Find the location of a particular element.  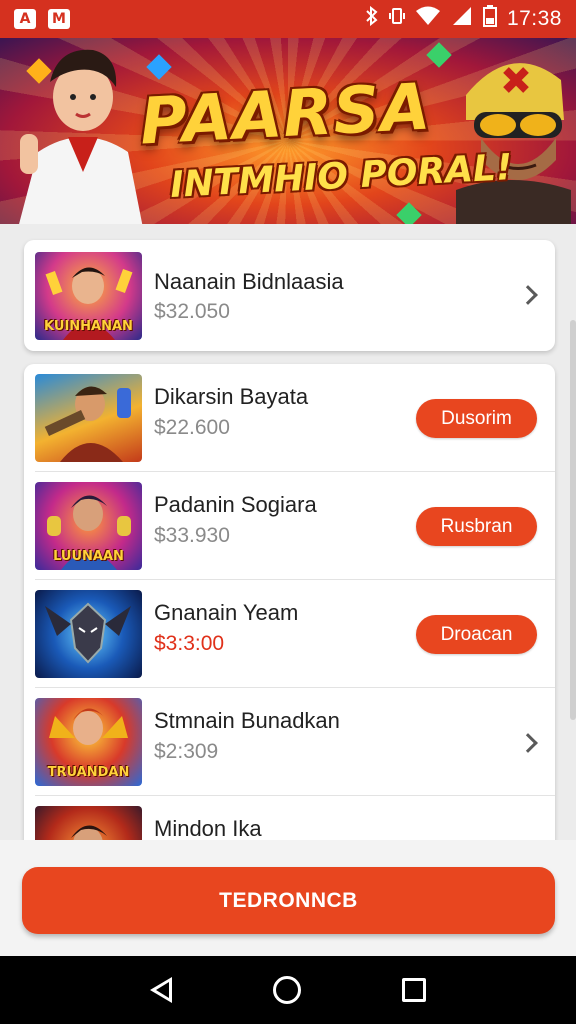

game-name: Naanain Bidnlaasia is located at coordinates (249, 281).